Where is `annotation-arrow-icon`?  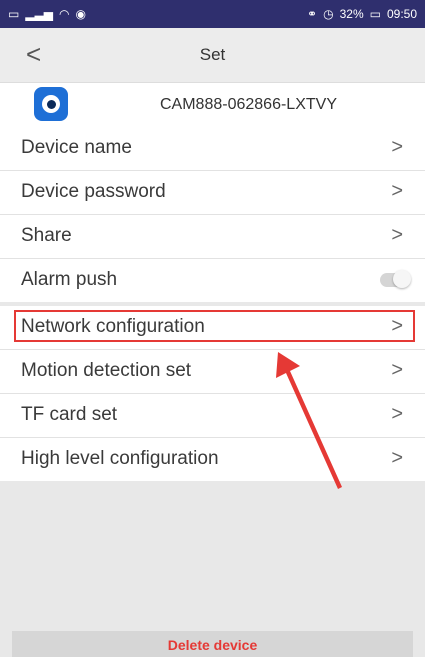 annotation-arrow-icon is located at coordinates (309, 420).